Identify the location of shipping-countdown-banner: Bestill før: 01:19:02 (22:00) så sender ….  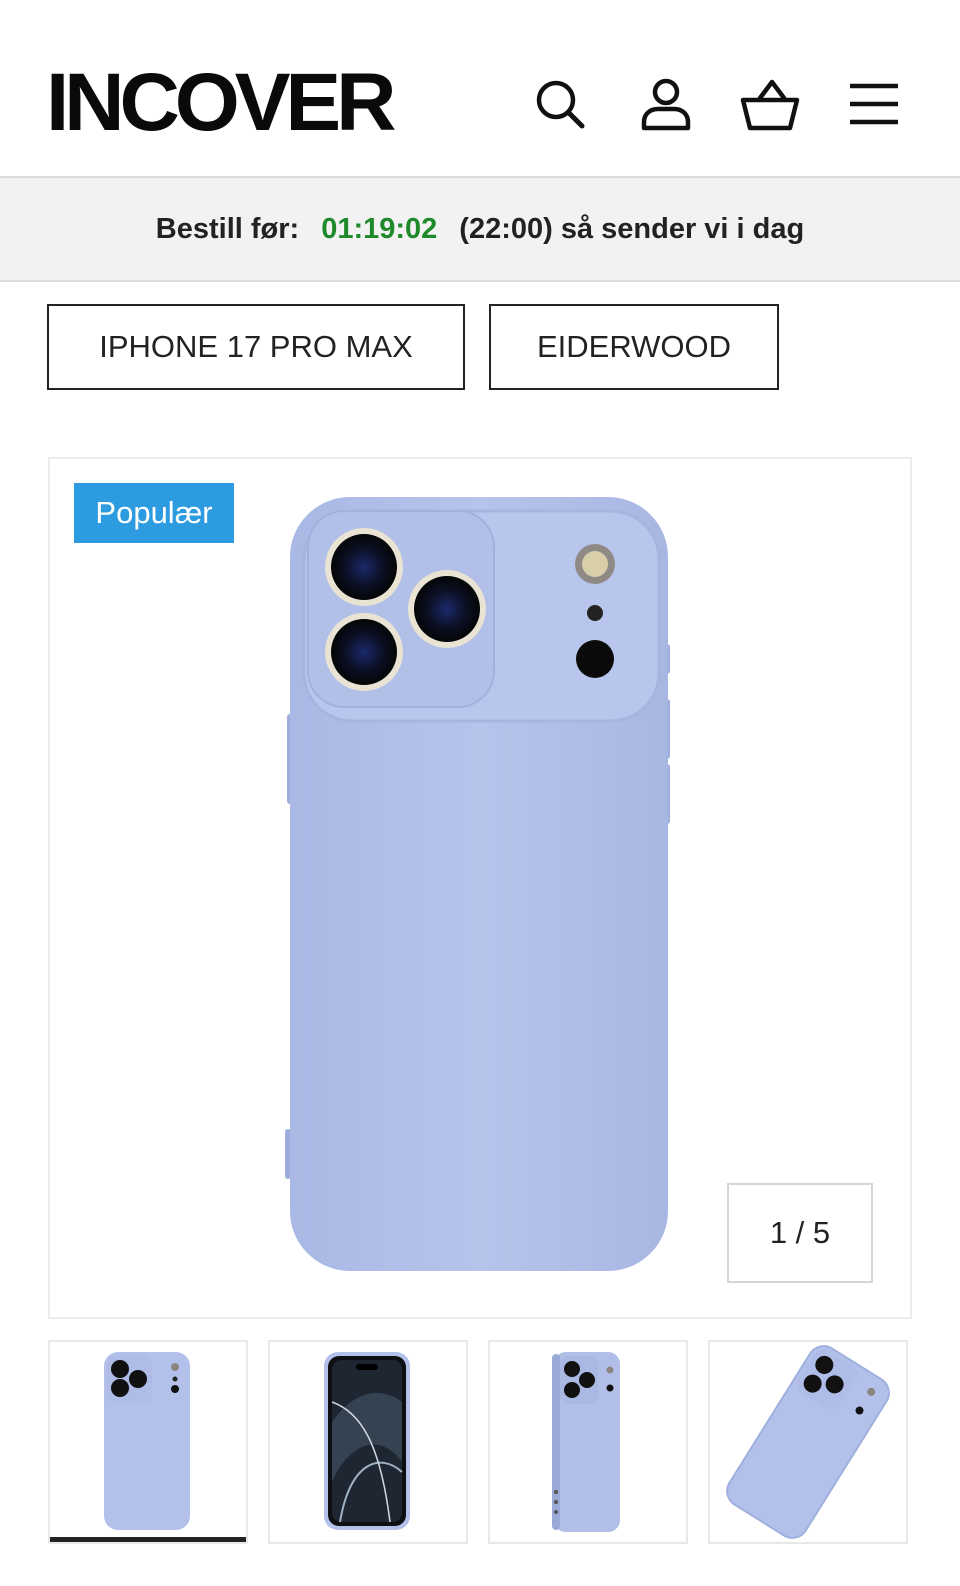
(480, 229).